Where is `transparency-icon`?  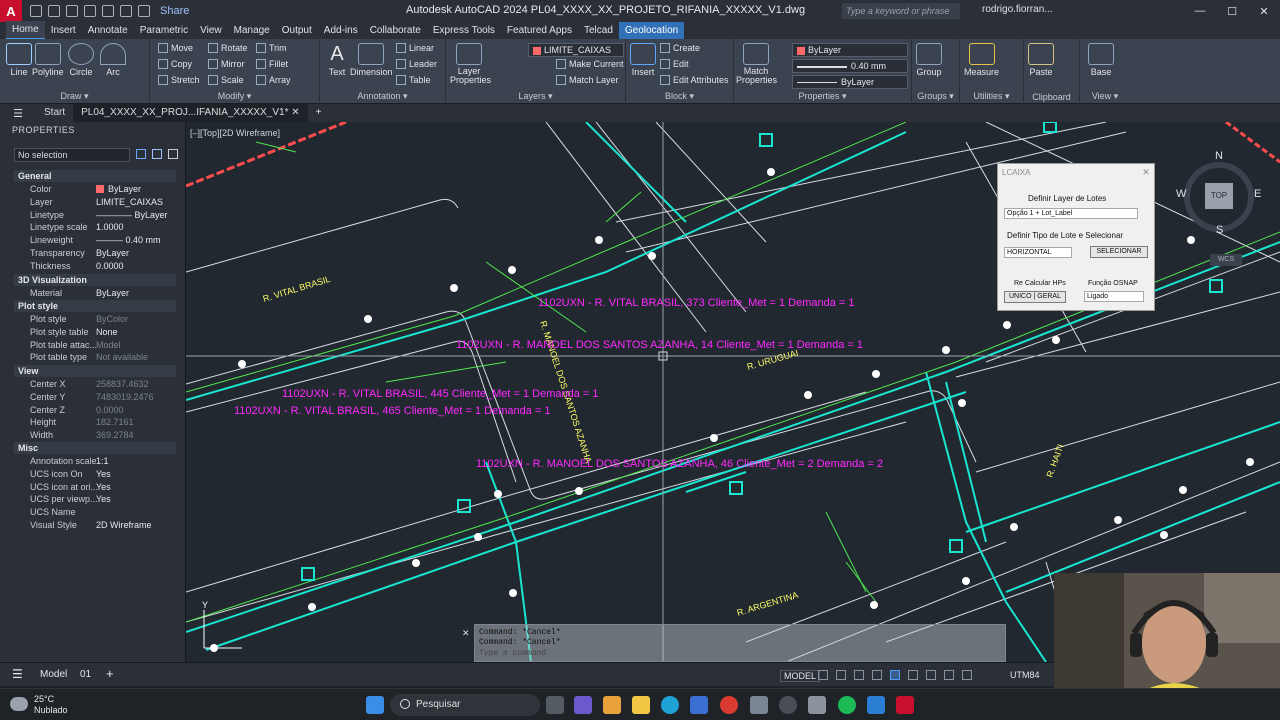 transparency-icon is located at coordinates (949, 675).